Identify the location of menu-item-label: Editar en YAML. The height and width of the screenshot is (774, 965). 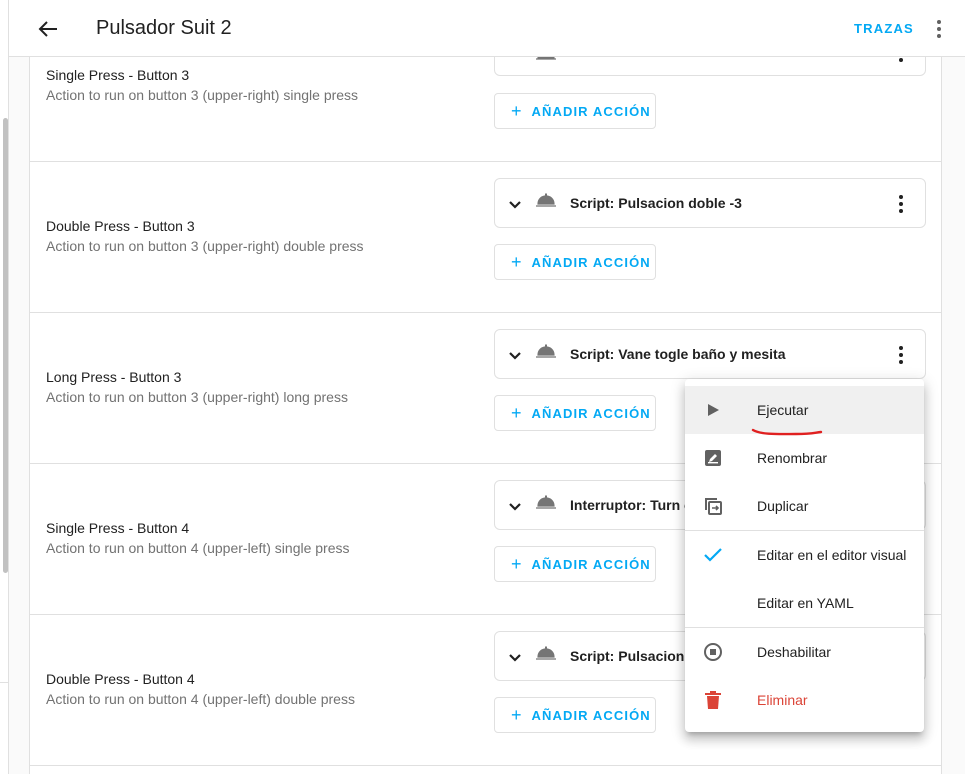
(805, 603).